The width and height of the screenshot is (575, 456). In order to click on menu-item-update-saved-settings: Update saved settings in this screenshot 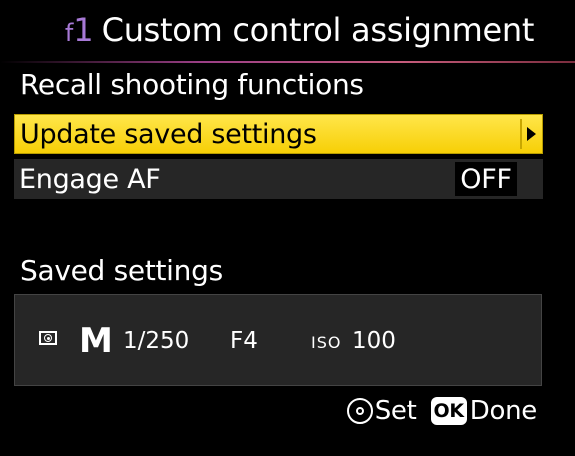, I will do `click(278, 134)`.